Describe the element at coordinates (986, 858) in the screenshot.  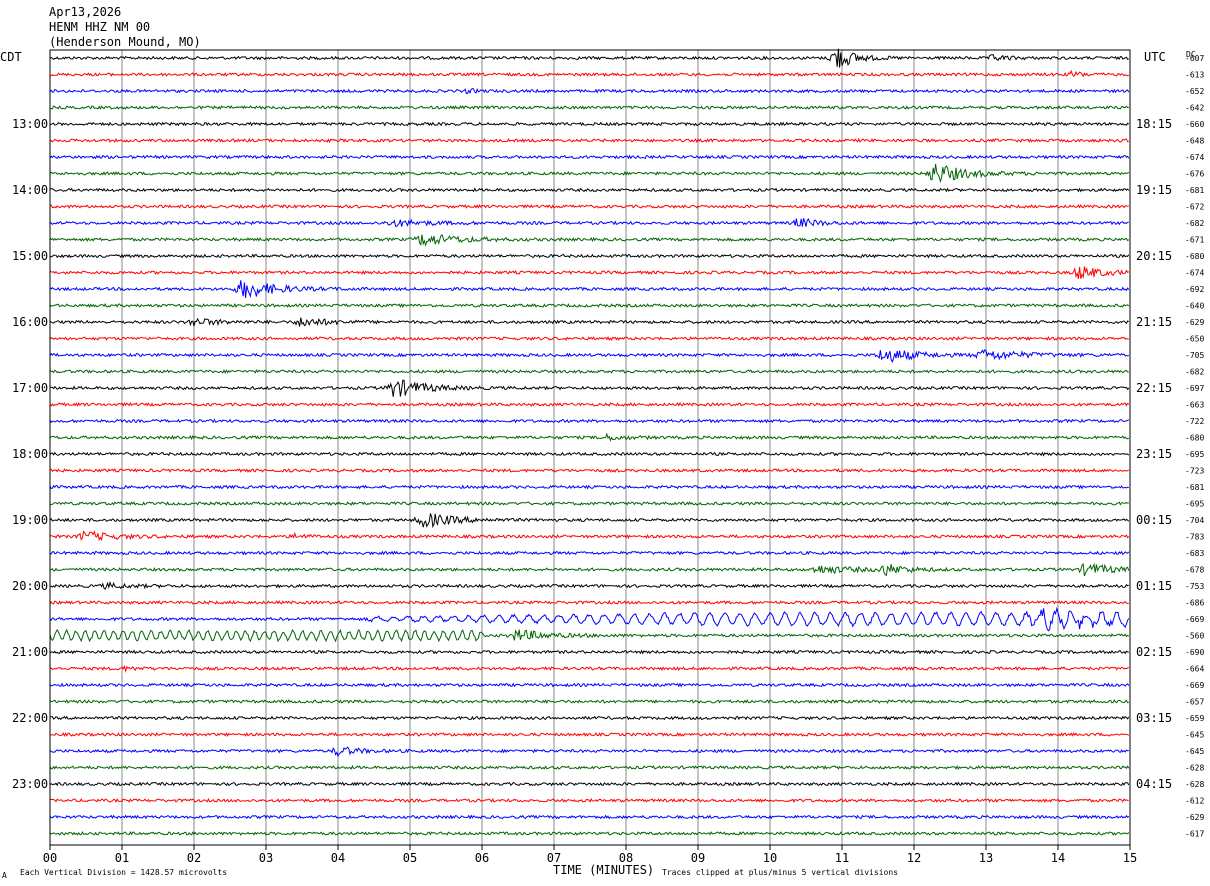
I see `x-tick-label: 13` at that location.